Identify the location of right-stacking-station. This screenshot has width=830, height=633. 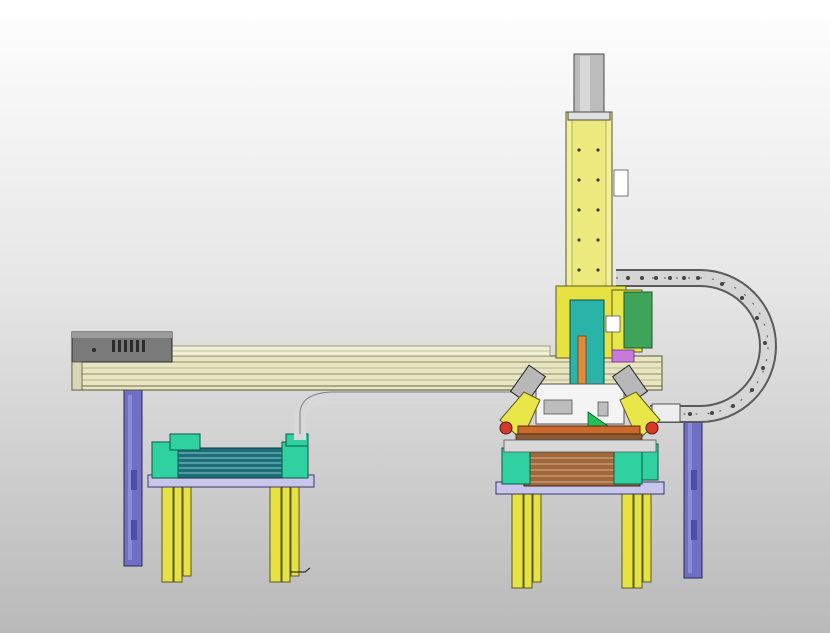
(580, 514).